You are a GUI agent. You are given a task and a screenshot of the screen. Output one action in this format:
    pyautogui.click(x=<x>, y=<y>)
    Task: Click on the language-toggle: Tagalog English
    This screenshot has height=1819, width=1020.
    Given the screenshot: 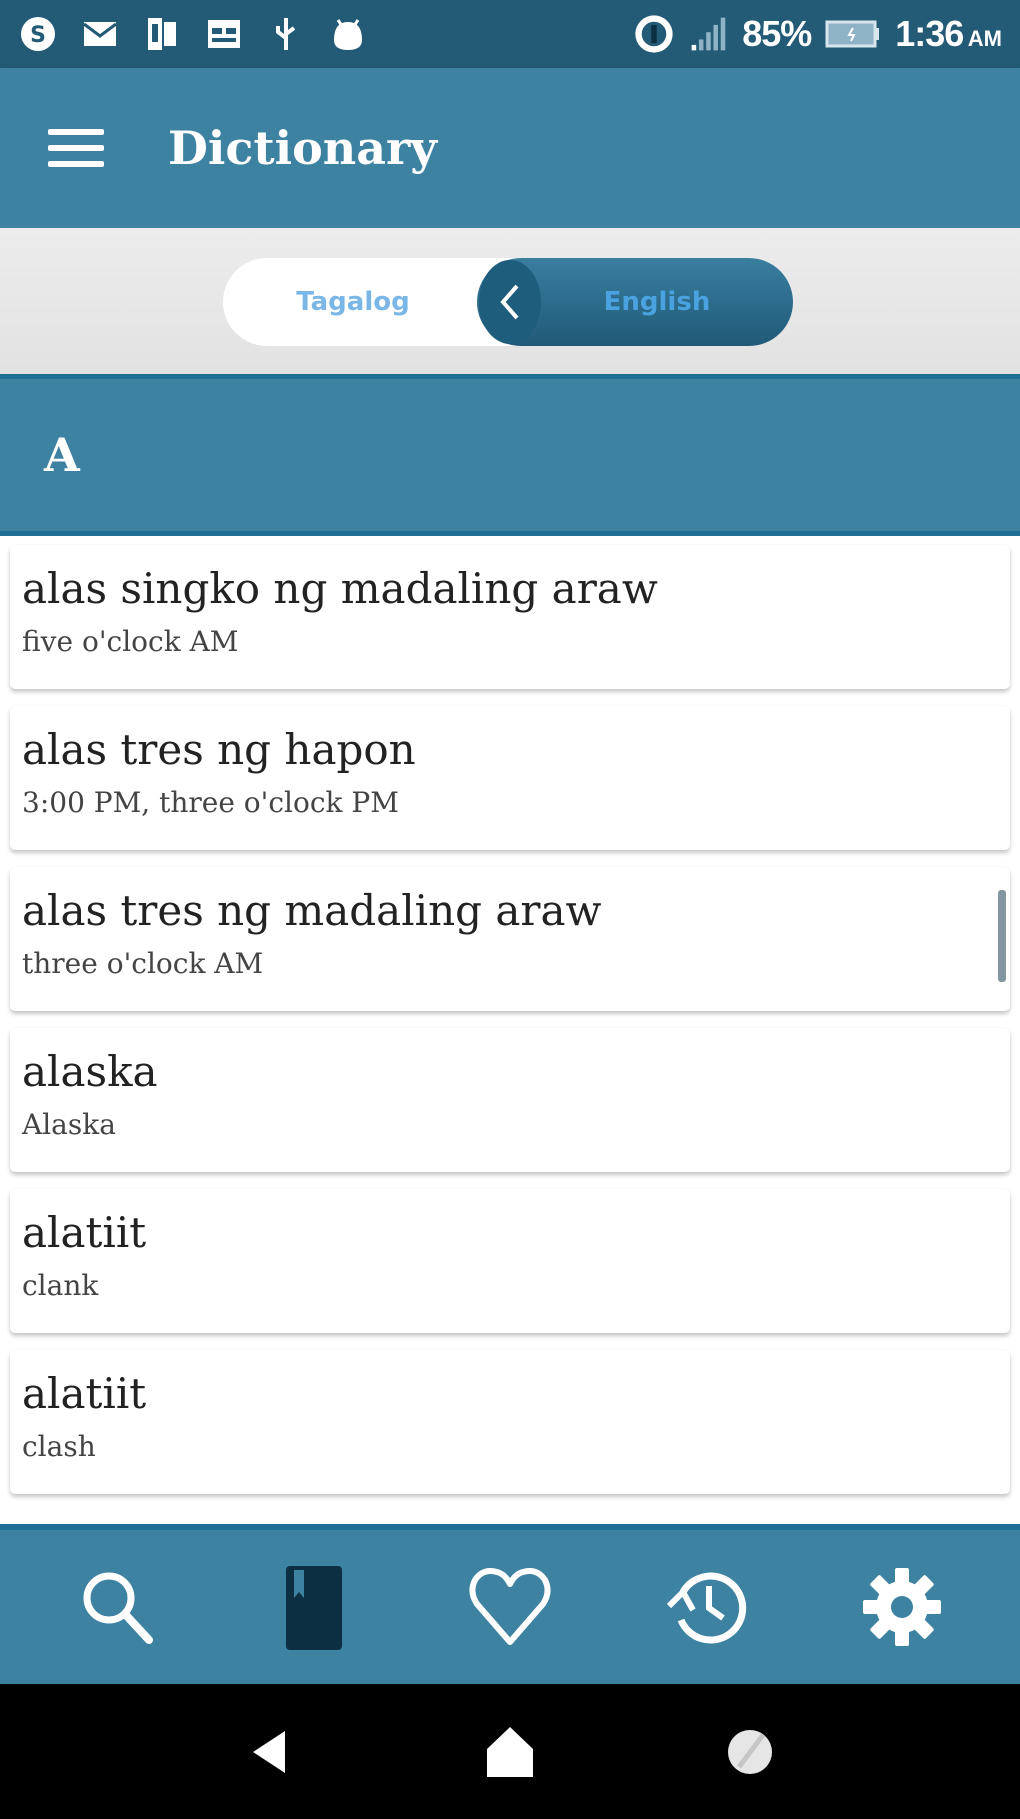 What is the action you would take?
    pyautogui.click(x=508, y=302)
    